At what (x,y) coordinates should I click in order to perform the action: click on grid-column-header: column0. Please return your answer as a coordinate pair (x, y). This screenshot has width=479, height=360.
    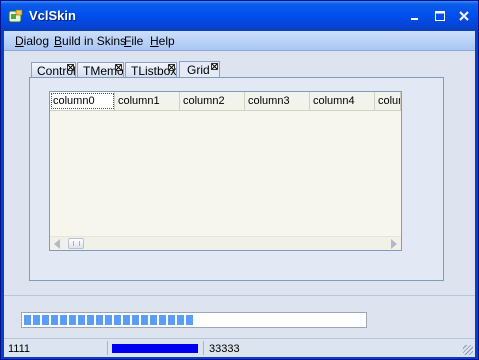
    Looking at the image, I should click on (82, 101).